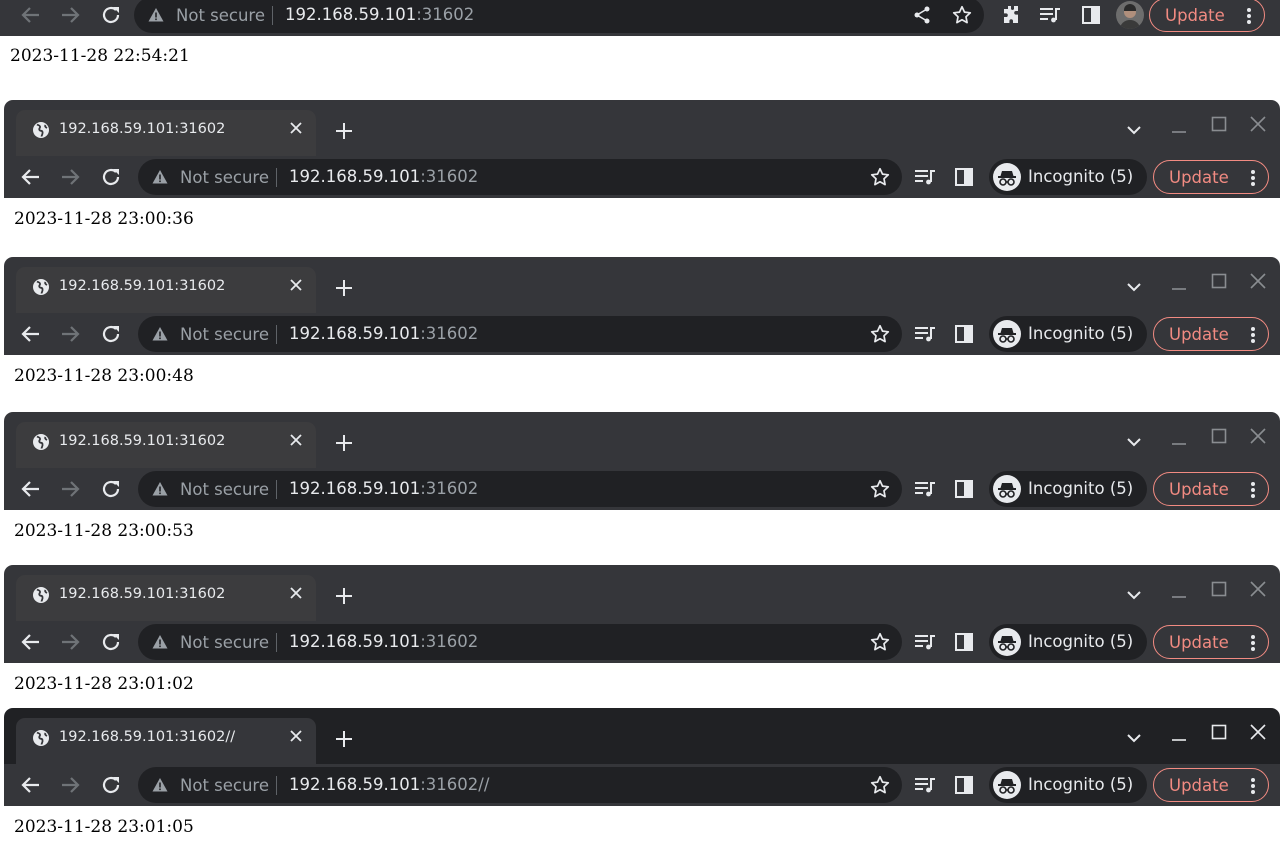 The height and width of the screenshot is (862, 1280). I want to click on browser-tab: 192.168.59.101:31602//, so click(166, 741).